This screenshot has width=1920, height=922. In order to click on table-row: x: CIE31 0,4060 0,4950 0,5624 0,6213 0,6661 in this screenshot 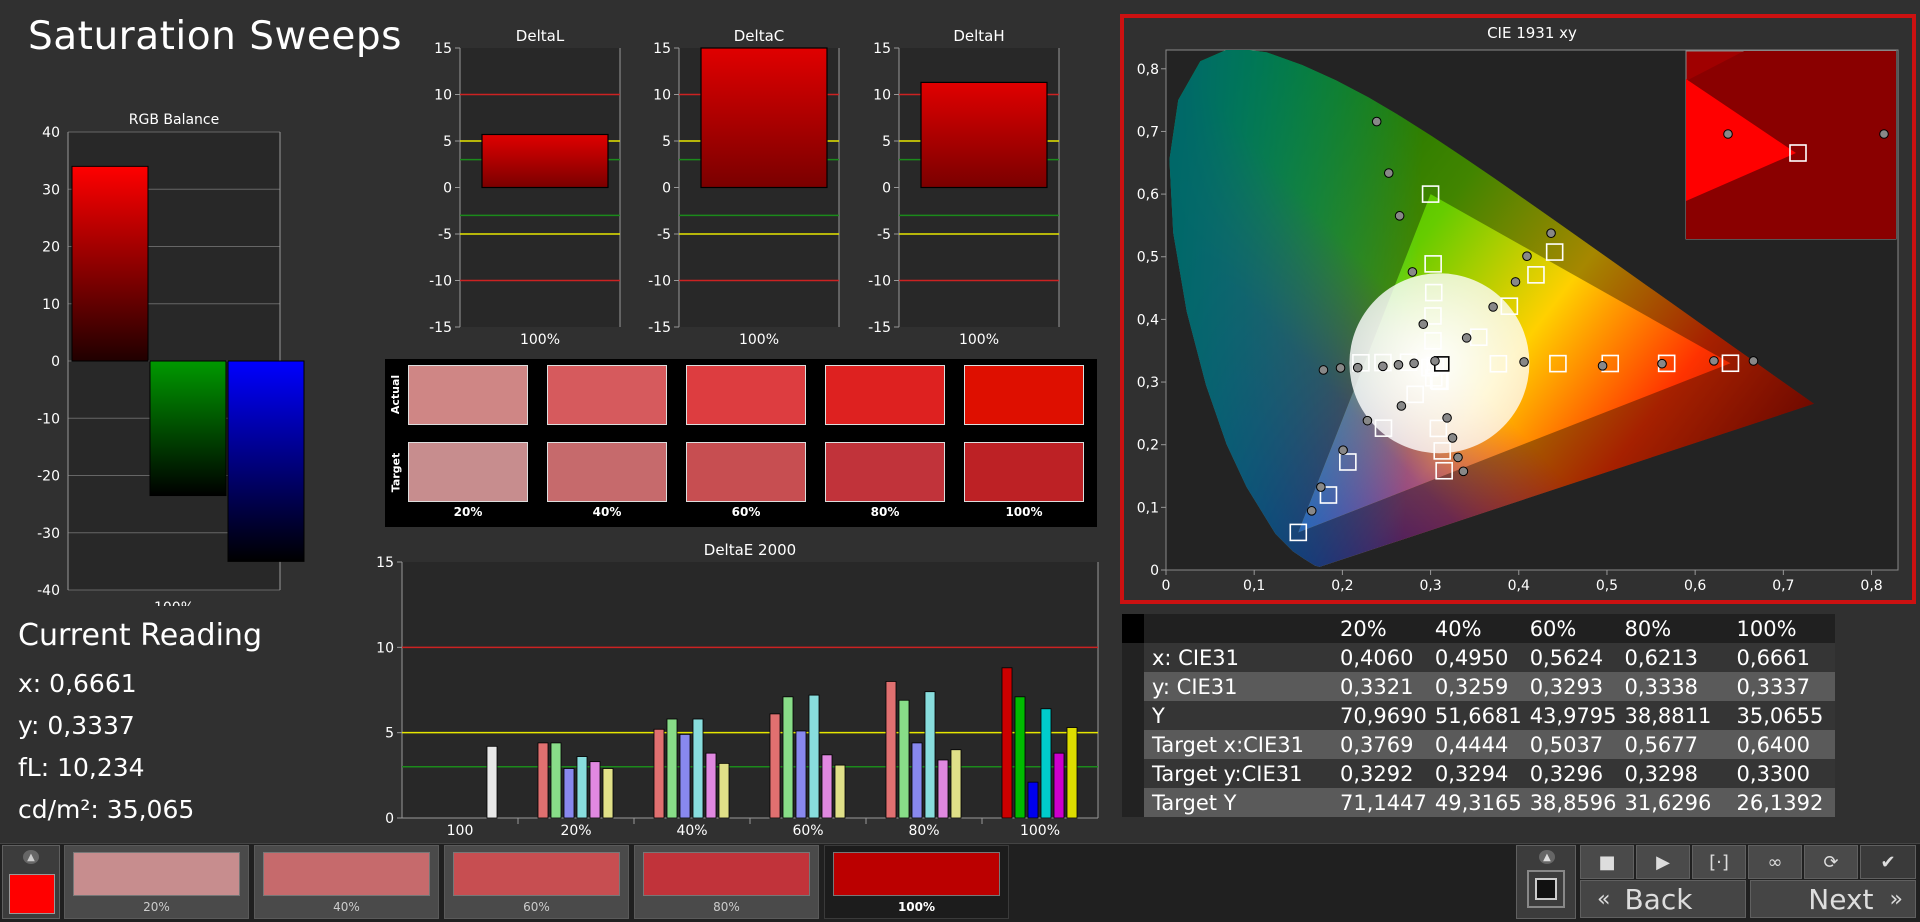, I will do `click(1478, 657)`.